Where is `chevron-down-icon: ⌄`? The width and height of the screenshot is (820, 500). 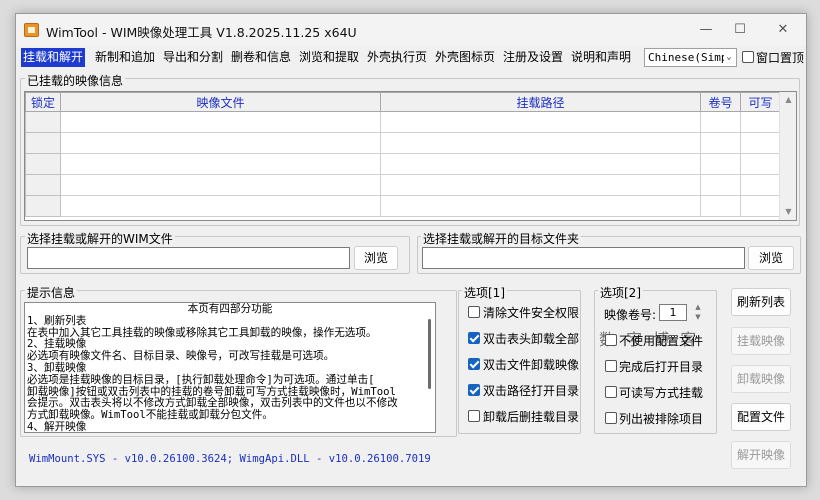 chevron-down-icon: ⌄ is located at coordinates (729, 57).